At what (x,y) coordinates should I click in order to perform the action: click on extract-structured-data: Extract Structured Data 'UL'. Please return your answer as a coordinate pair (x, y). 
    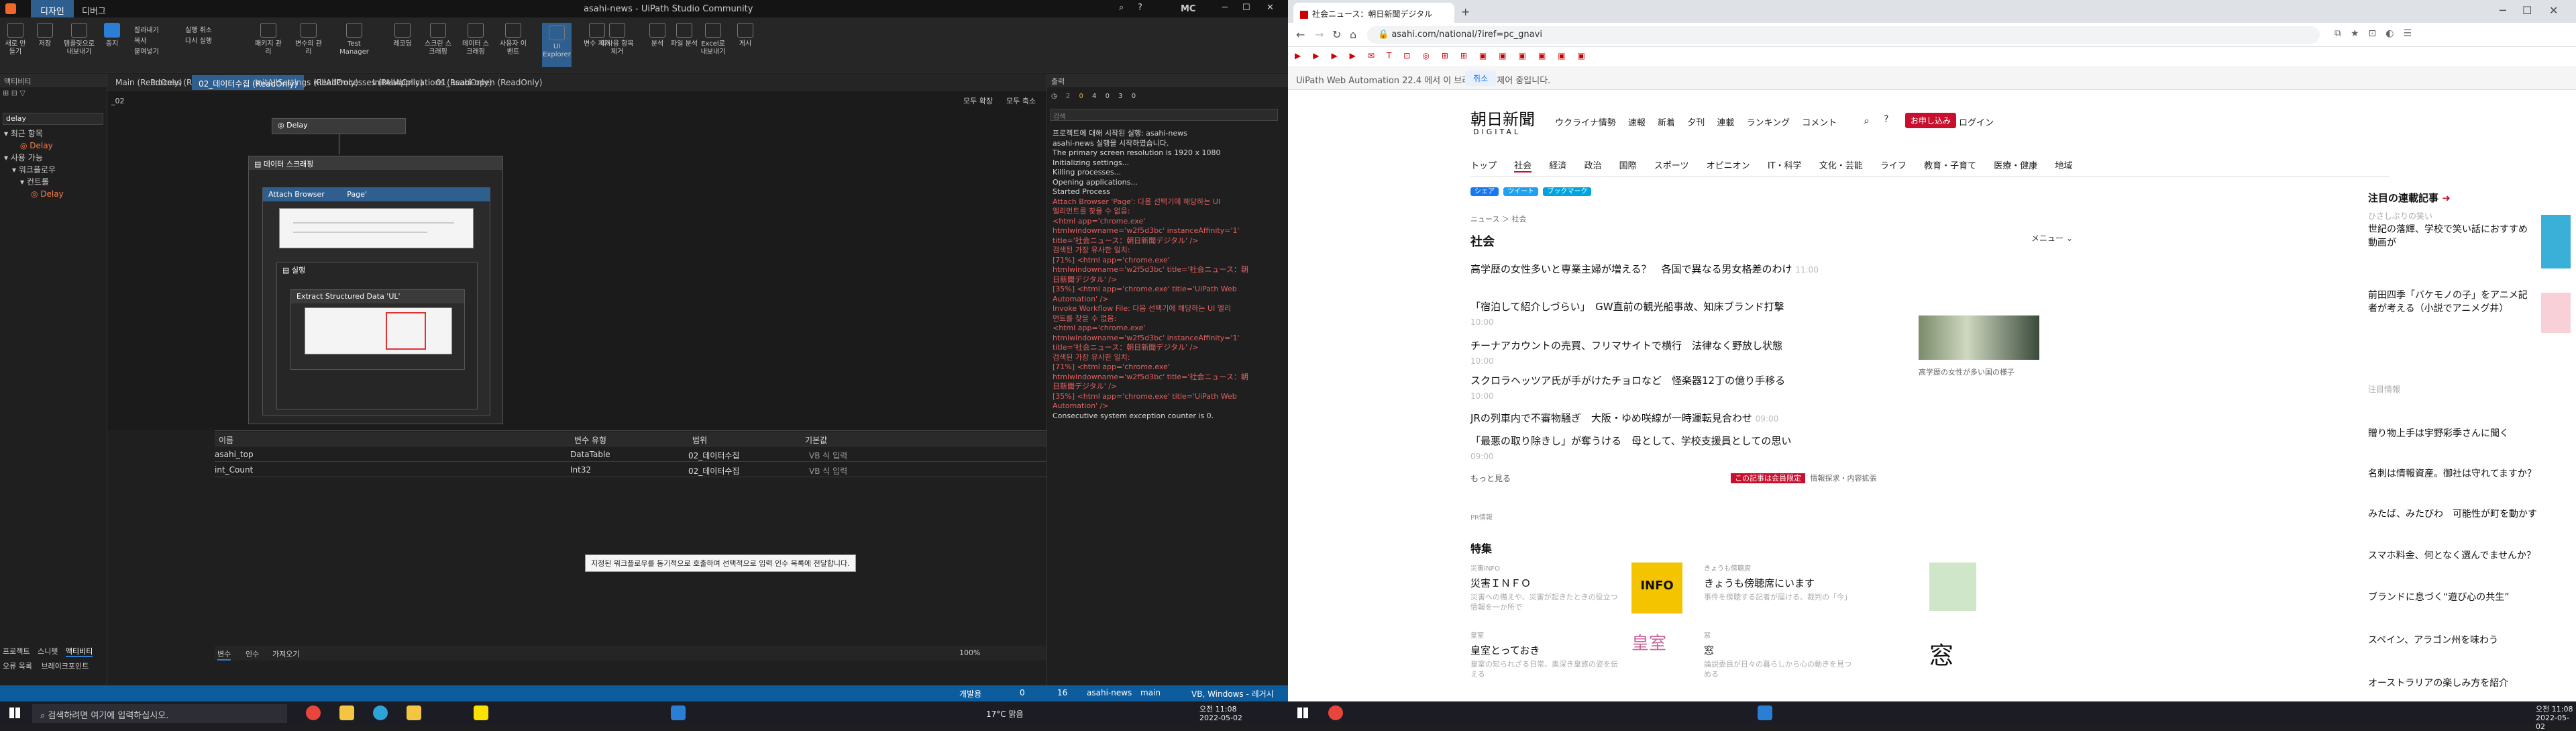
    Looking at the image, I should click on (377, 329).